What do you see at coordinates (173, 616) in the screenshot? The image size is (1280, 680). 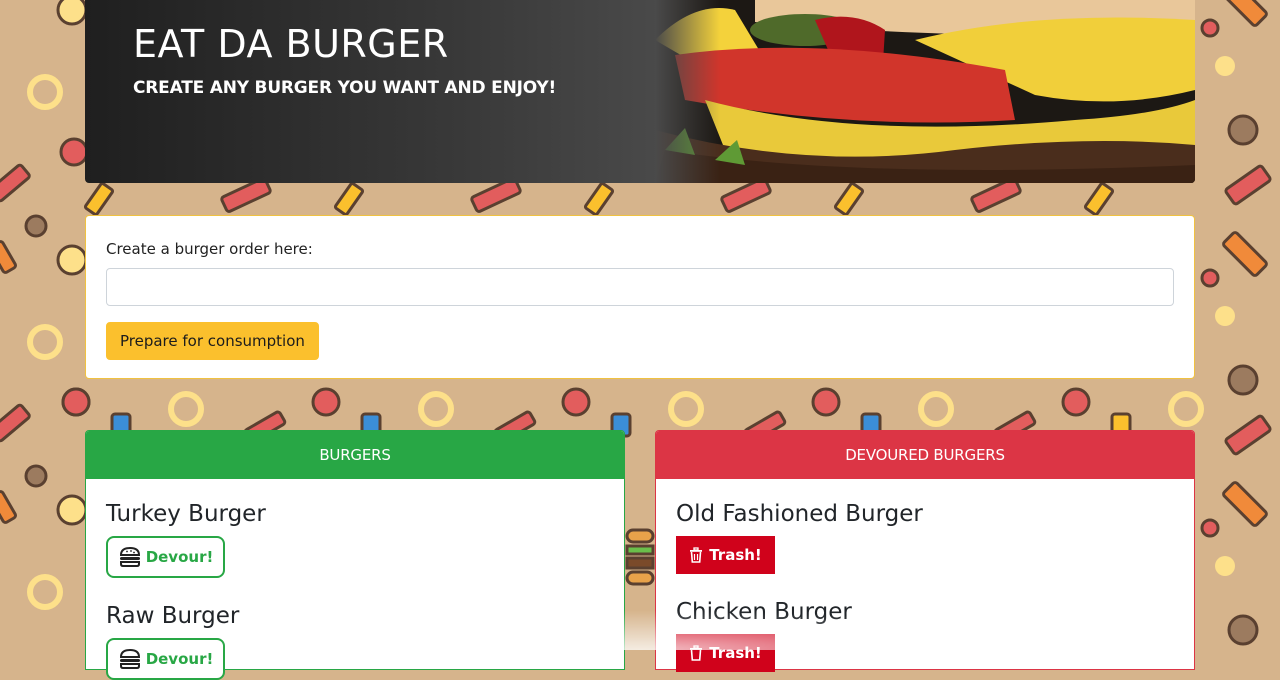 I see `burger-item-name: Raw Burger` at bounding box center [173, 616].